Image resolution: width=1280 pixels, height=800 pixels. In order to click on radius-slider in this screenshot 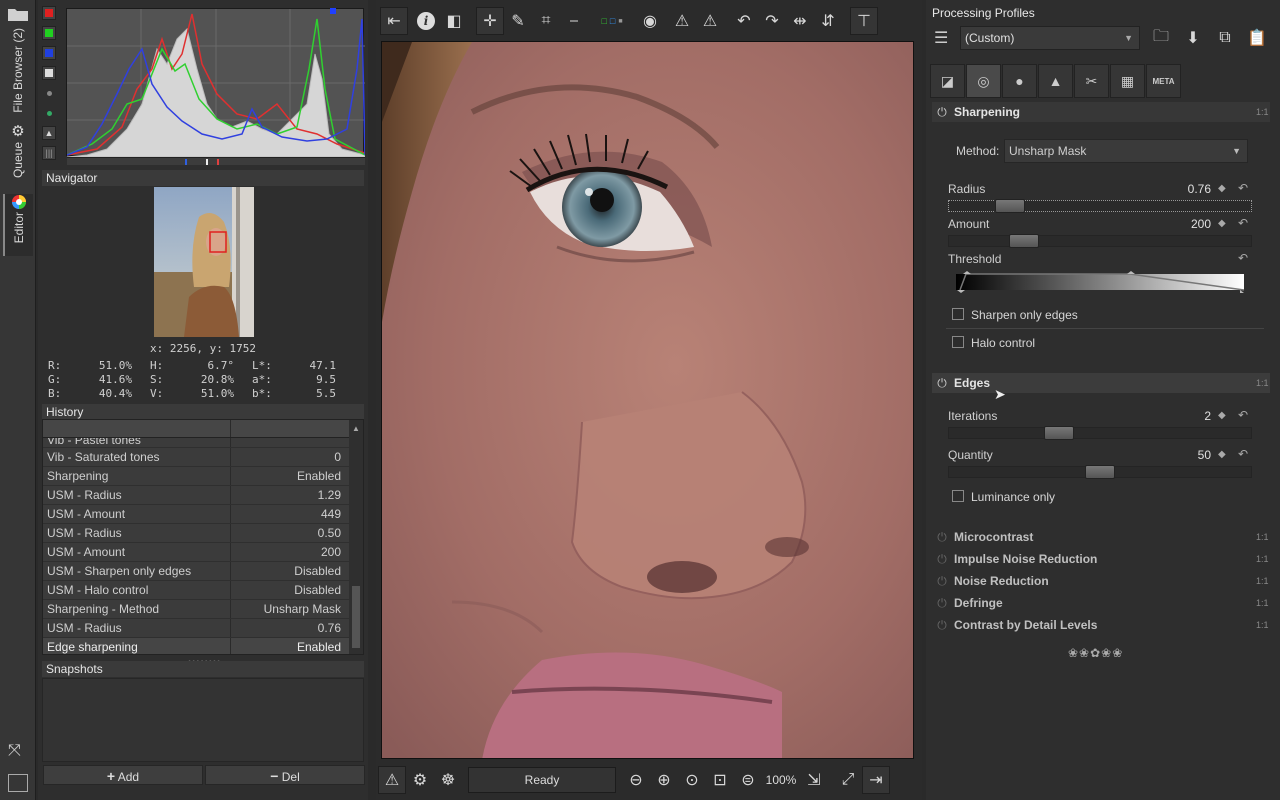, I will do `click(1100, 206)`.